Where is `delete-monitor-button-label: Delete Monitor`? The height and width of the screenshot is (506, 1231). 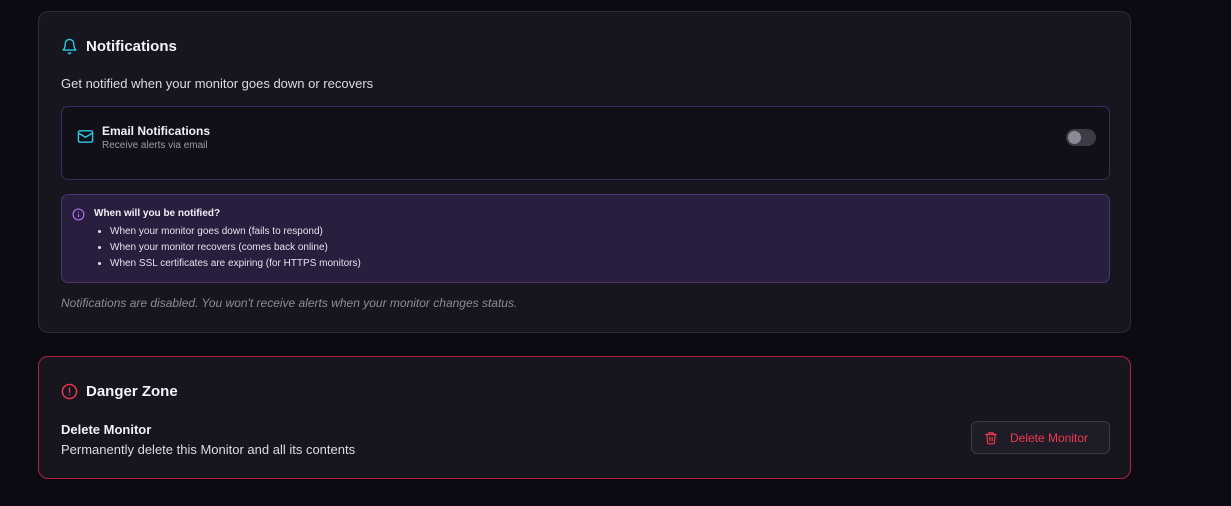
delete-monitor-button-label: Delete Monitor is located at coordinates (1049, 437).